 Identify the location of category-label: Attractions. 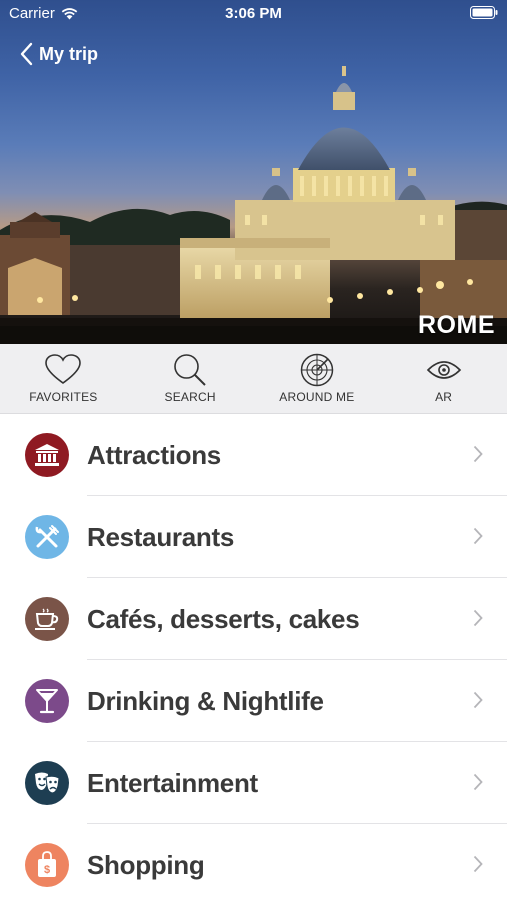
(154, 455).